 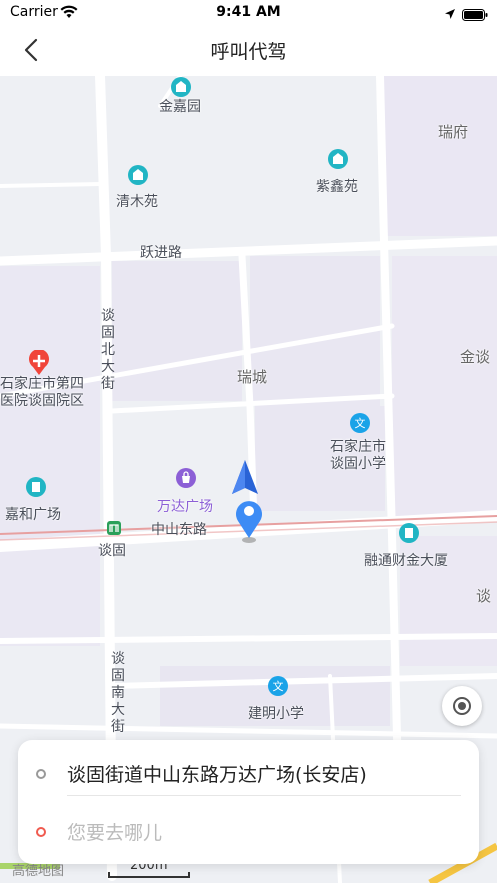 I want to click on origin-field: 谈固街道中山东路万达广场(长安店), so click(x=248, y=772).